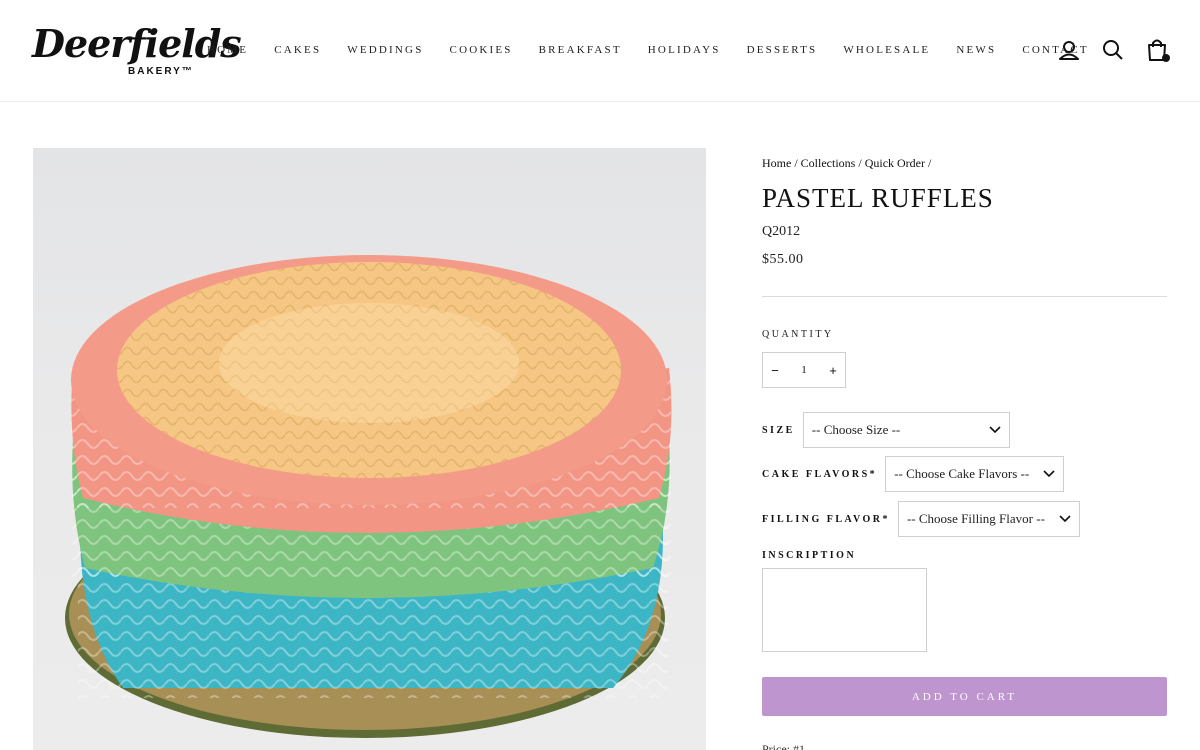 This screenshot has width=1200, height=750. Describe the element at coordinates (964, 296) in the screenshot. I see `divider` at that location.